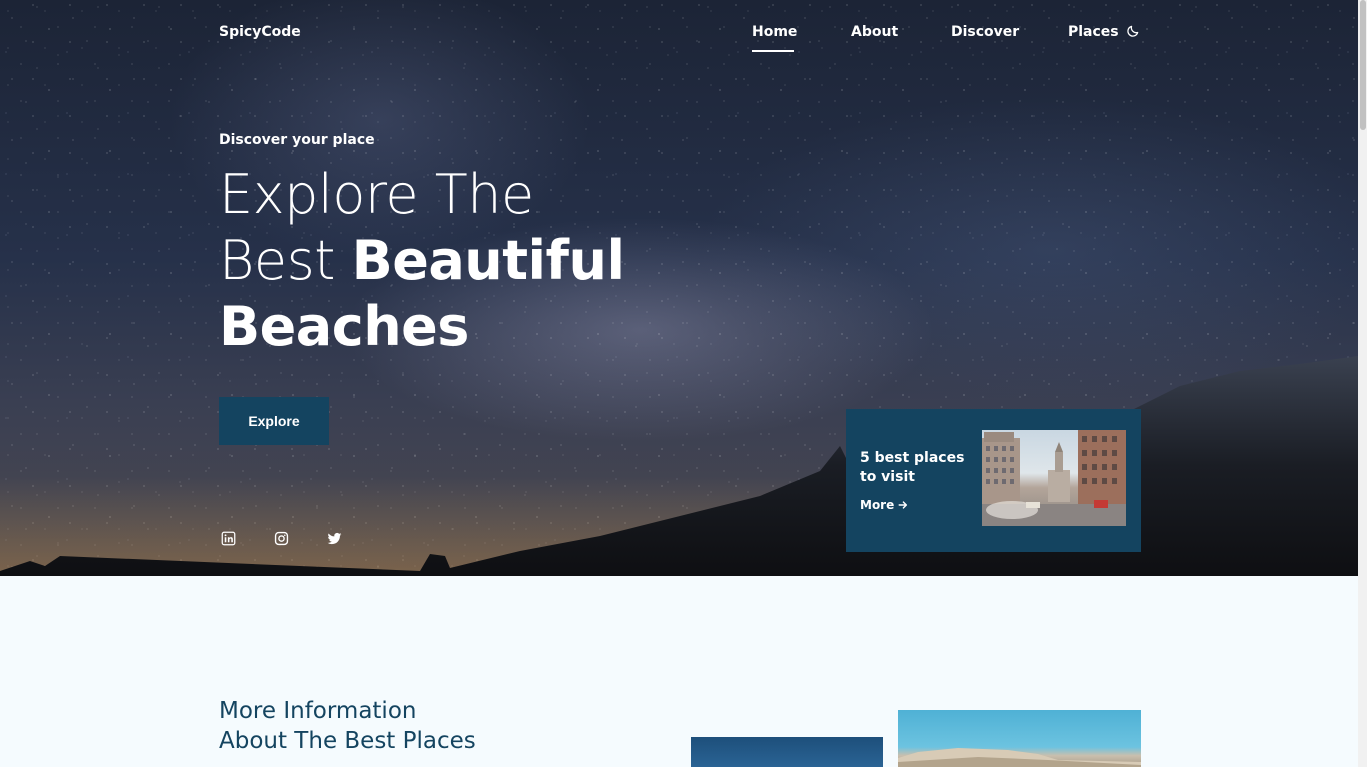  What do you see at coordinates (376, 194) in the screenshot?
I see `hero-title-line1: Explore The` at bounding box center [376, 194].